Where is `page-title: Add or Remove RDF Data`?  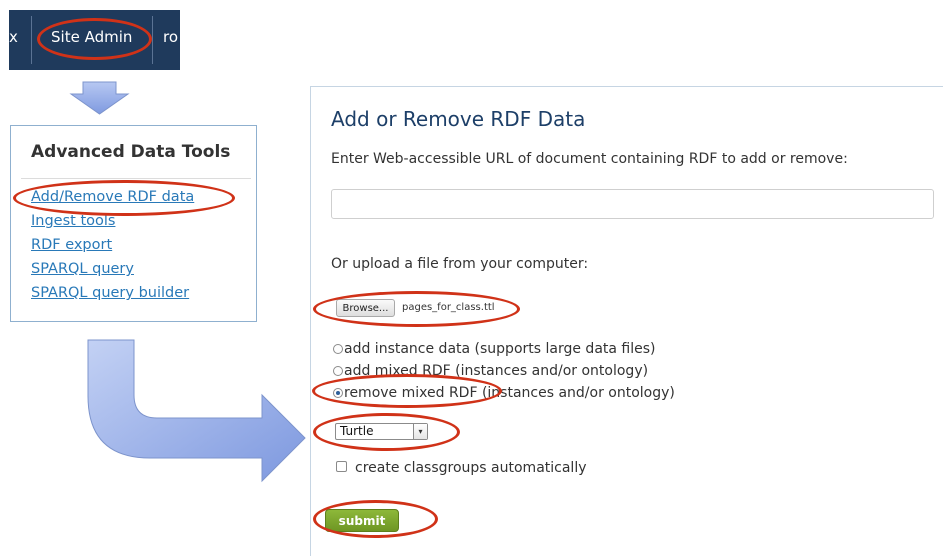 page-title: Add or Remove RDF Data is located at coordinates (458, 119).